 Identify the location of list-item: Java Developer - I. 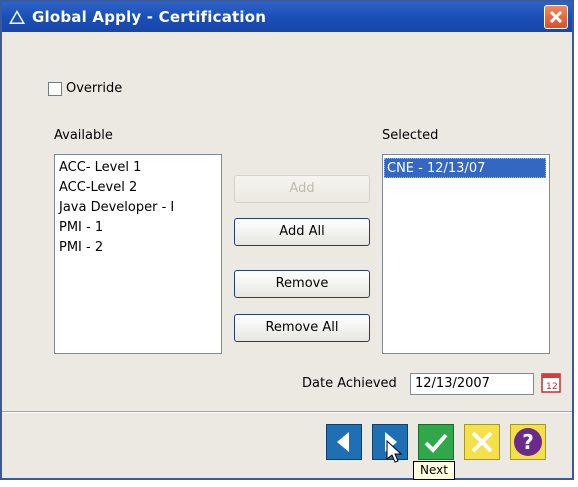
(115, 208).